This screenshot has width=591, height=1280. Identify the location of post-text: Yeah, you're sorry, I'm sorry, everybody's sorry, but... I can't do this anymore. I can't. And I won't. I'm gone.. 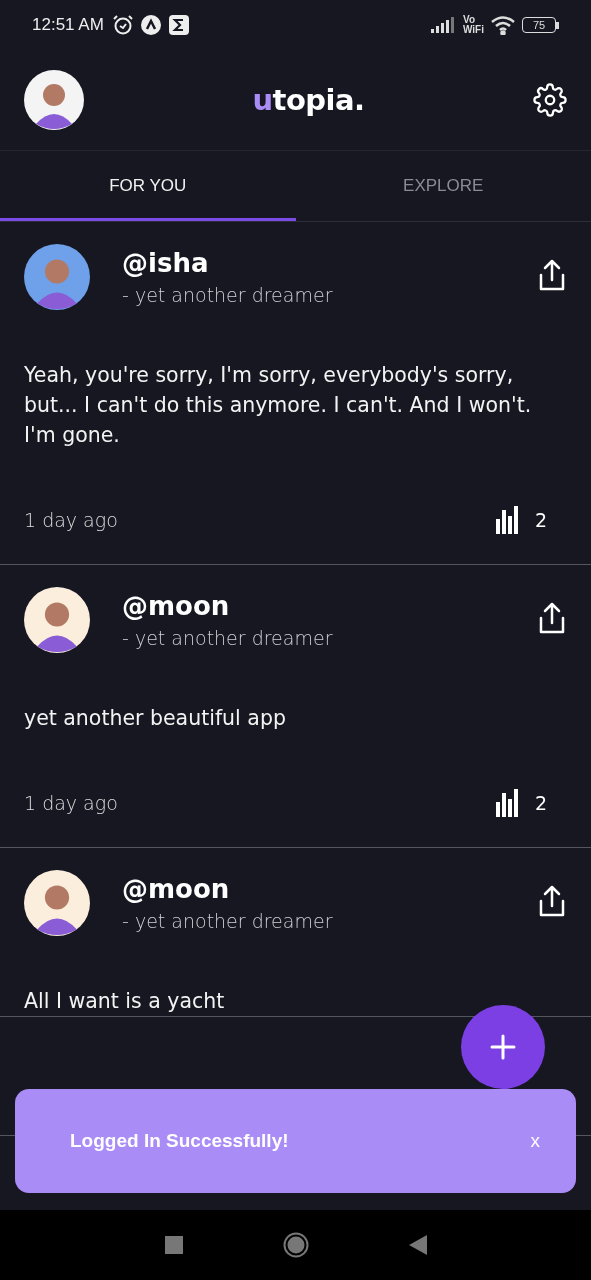
(278, 405).